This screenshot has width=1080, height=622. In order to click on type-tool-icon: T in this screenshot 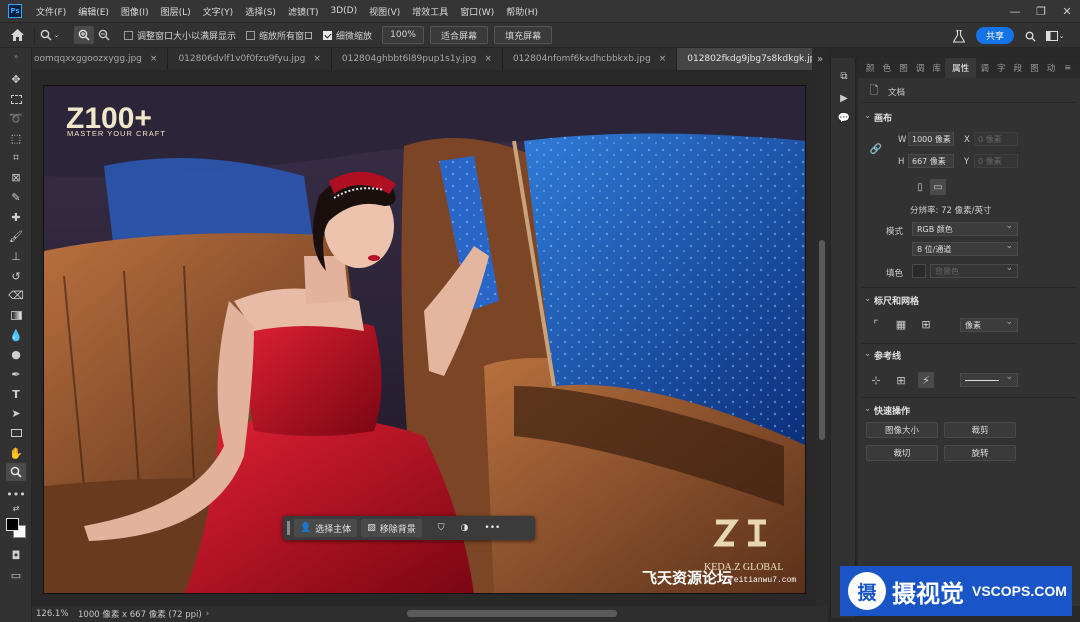, I will do `click(16, 394)`.